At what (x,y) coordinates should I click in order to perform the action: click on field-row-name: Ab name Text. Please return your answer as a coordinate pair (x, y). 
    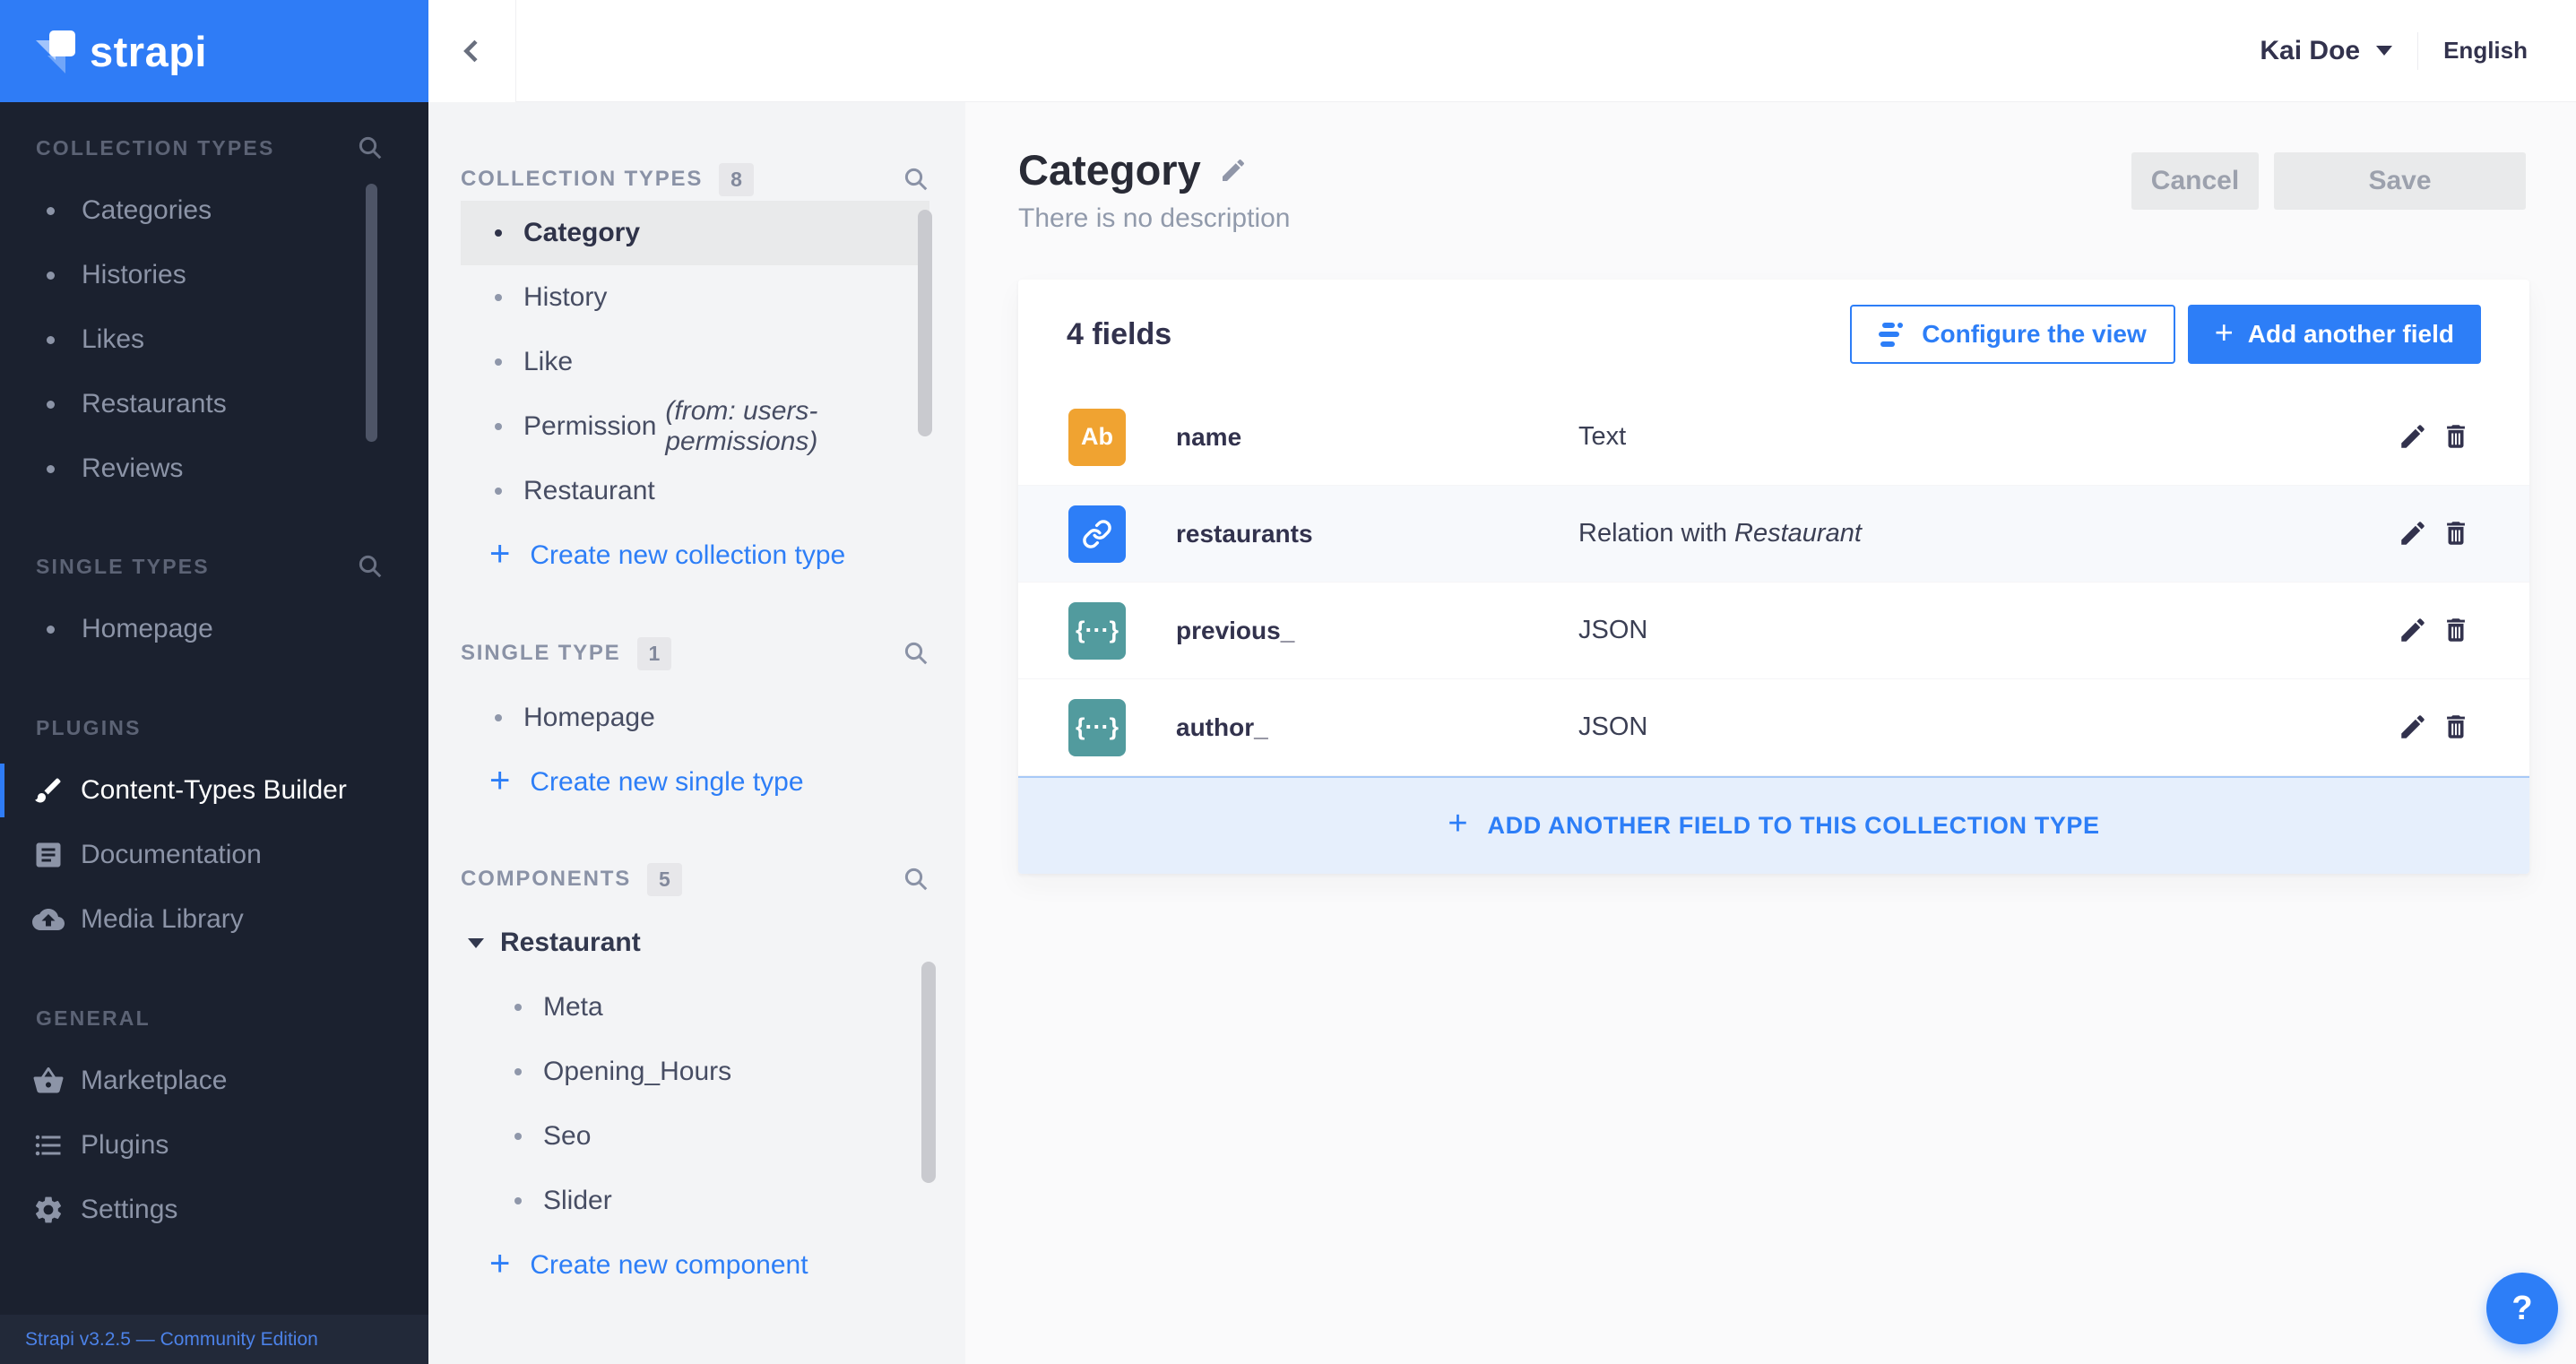
    Looking at the image, I should click on (1773, 437).